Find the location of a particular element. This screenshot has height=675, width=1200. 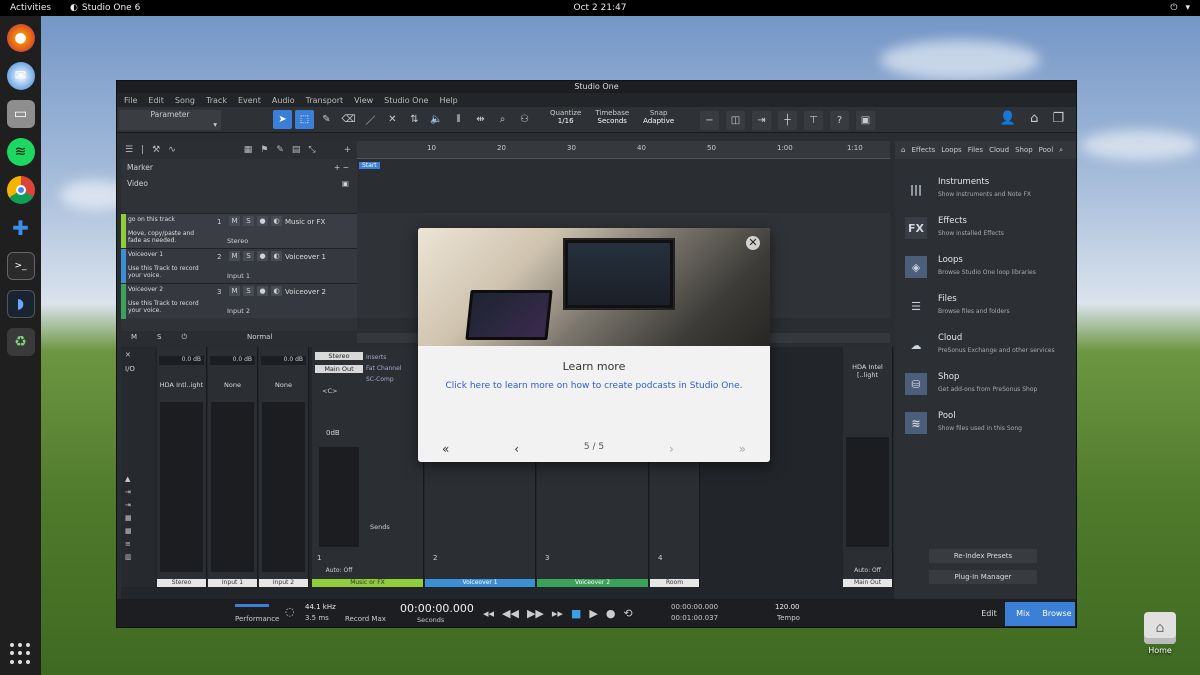

fader is located at coordinates (339, 497).